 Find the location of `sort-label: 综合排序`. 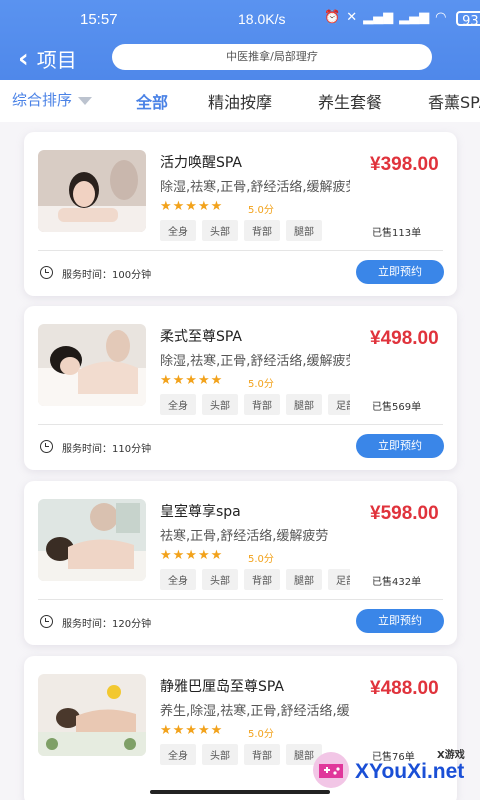

sort-label: 综合排序 is located at coordinates (42, 100).